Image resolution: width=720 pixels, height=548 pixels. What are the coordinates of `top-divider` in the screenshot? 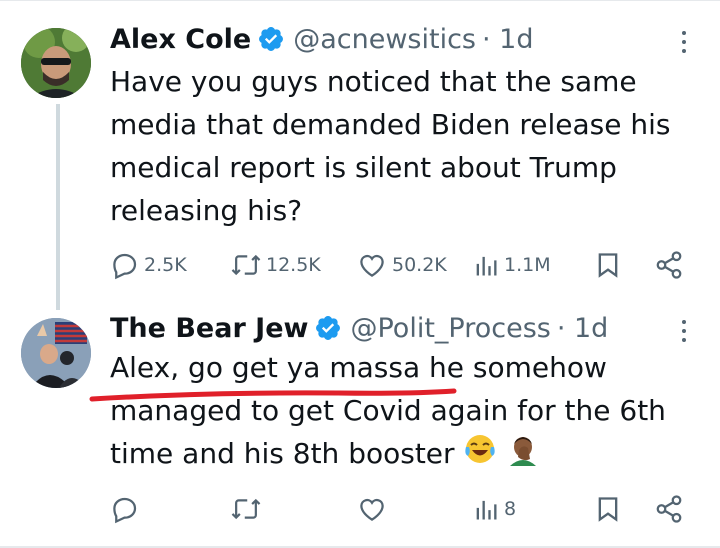 It's located at (360, 0).